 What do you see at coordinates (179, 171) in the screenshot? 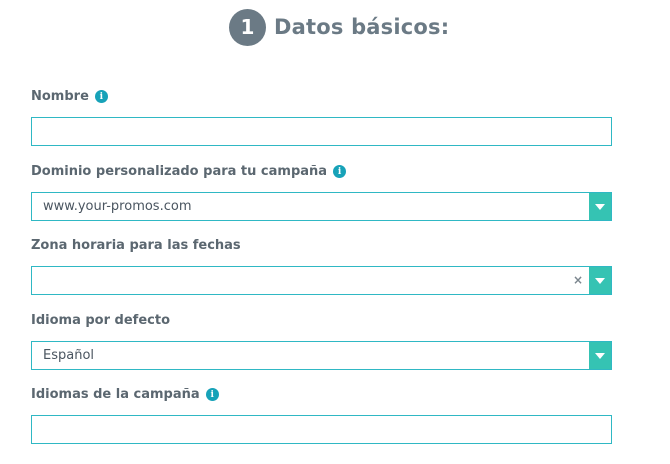
I see `domain-label: Dominio personalizado para tu campaña` at bounding box center [179, 171].